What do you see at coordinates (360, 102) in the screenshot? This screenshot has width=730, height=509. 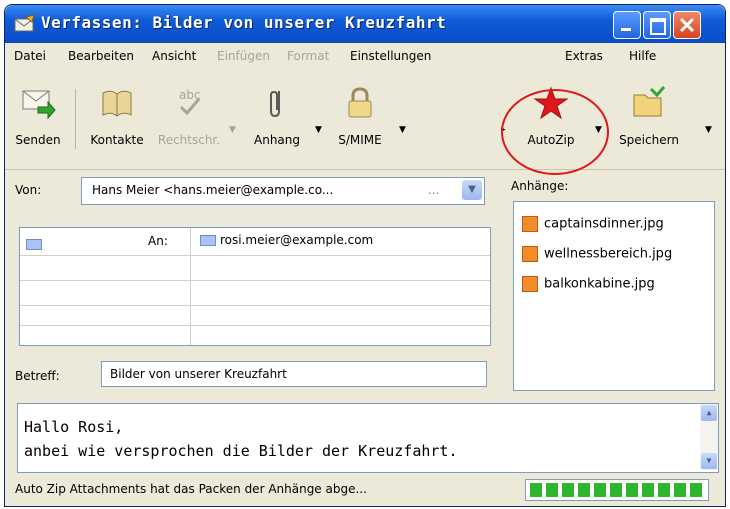 I see `lock-icon` at bounding box center [360, 102].